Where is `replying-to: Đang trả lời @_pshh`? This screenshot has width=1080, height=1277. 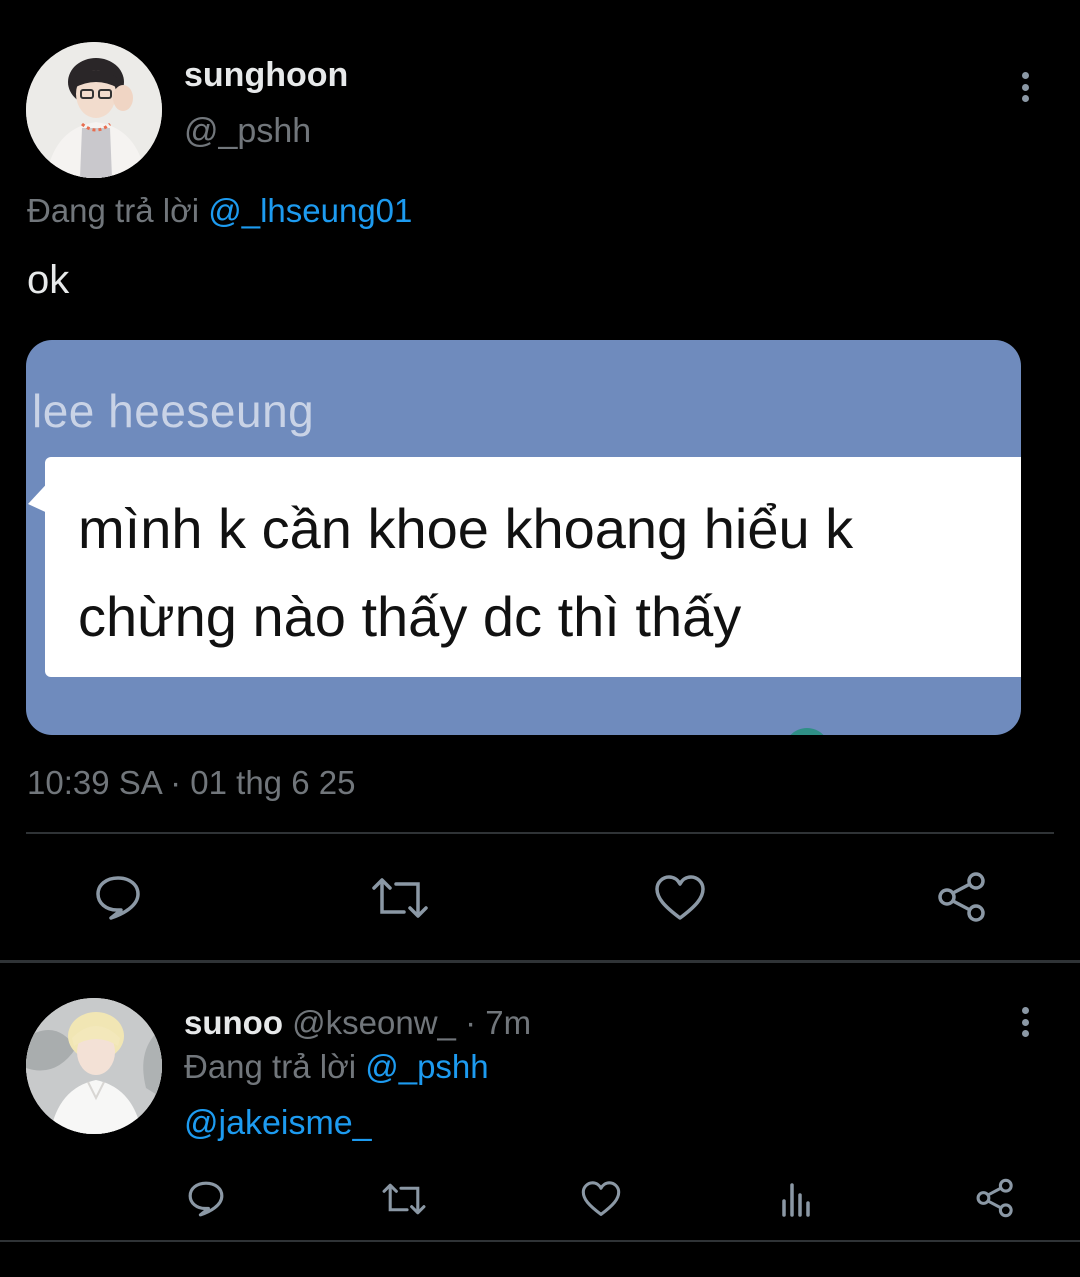 replying-to: Đang trả lời @_pshh is located at coordinates (336, 1067).